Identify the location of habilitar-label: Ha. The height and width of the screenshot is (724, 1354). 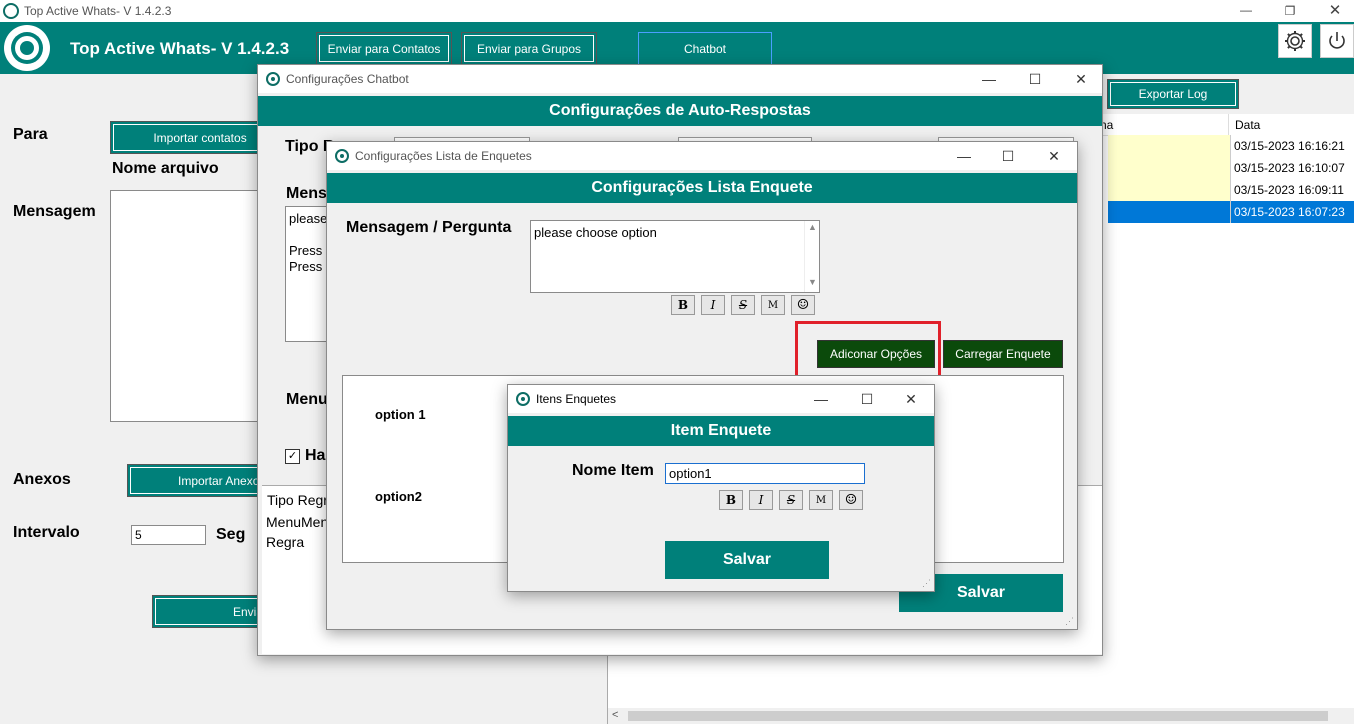
(315, 455).